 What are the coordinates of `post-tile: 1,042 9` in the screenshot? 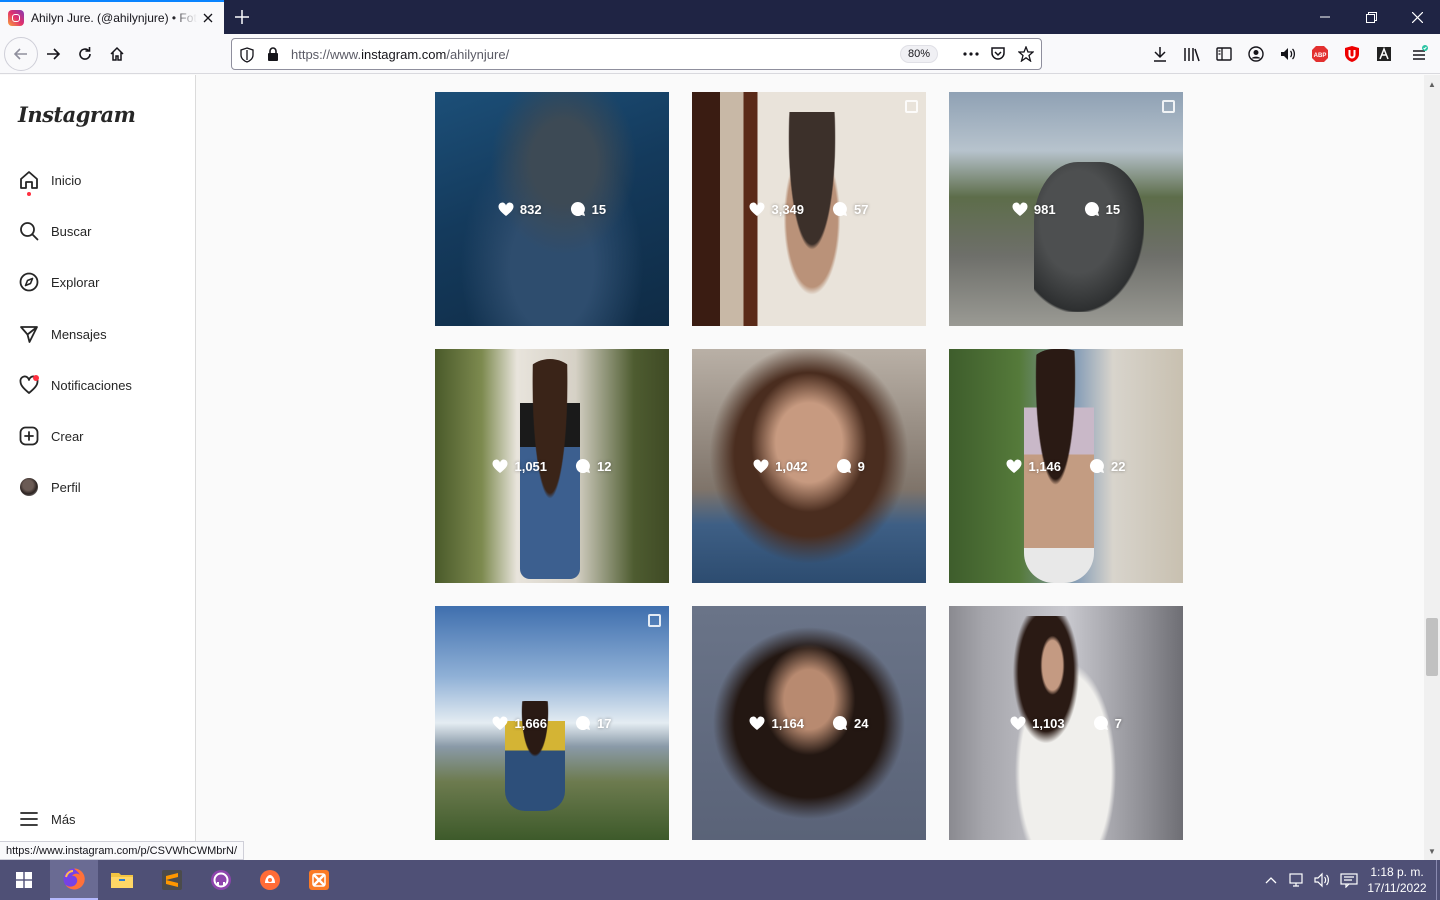 It's located at (809, 466).